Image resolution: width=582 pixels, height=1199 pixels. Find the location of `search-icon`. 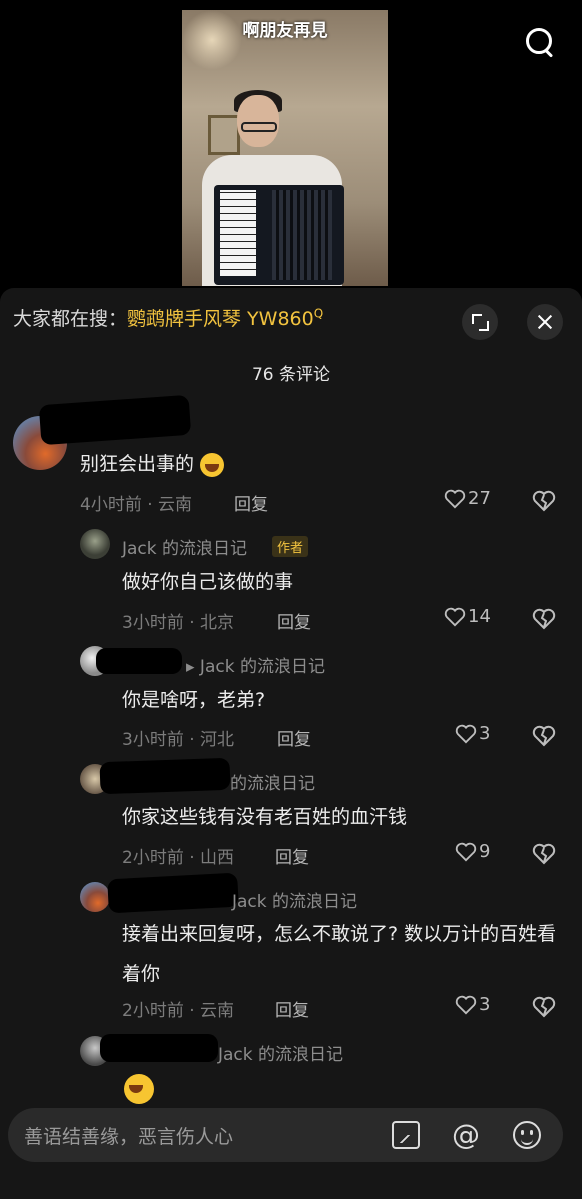

search-icon is located at coordinates (541, 43).